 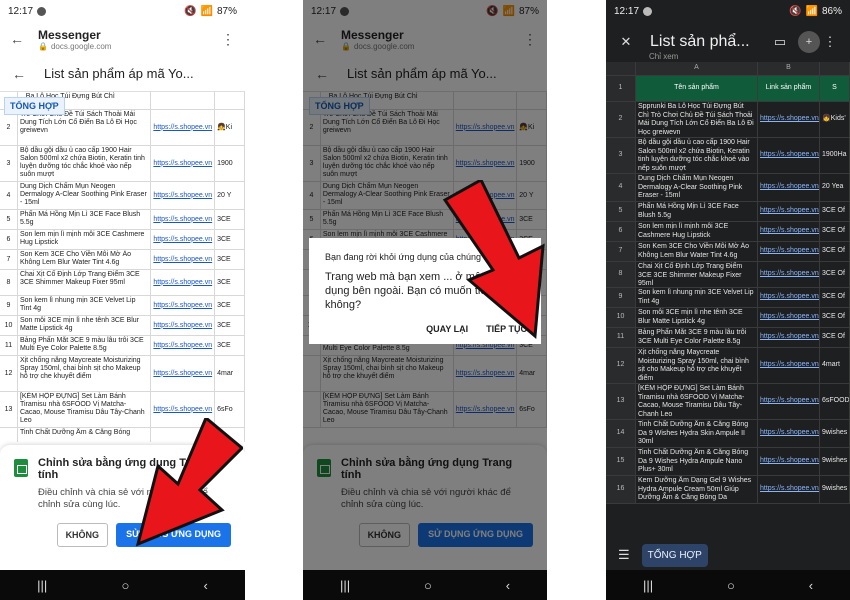 What do you see at coordinates (697, 211) in the screenshot?
I see `product-name-cell: Phấn Má Hồng Mịn Lì 3CE Face Blush 5.5g` at bounding box center [697, 211].